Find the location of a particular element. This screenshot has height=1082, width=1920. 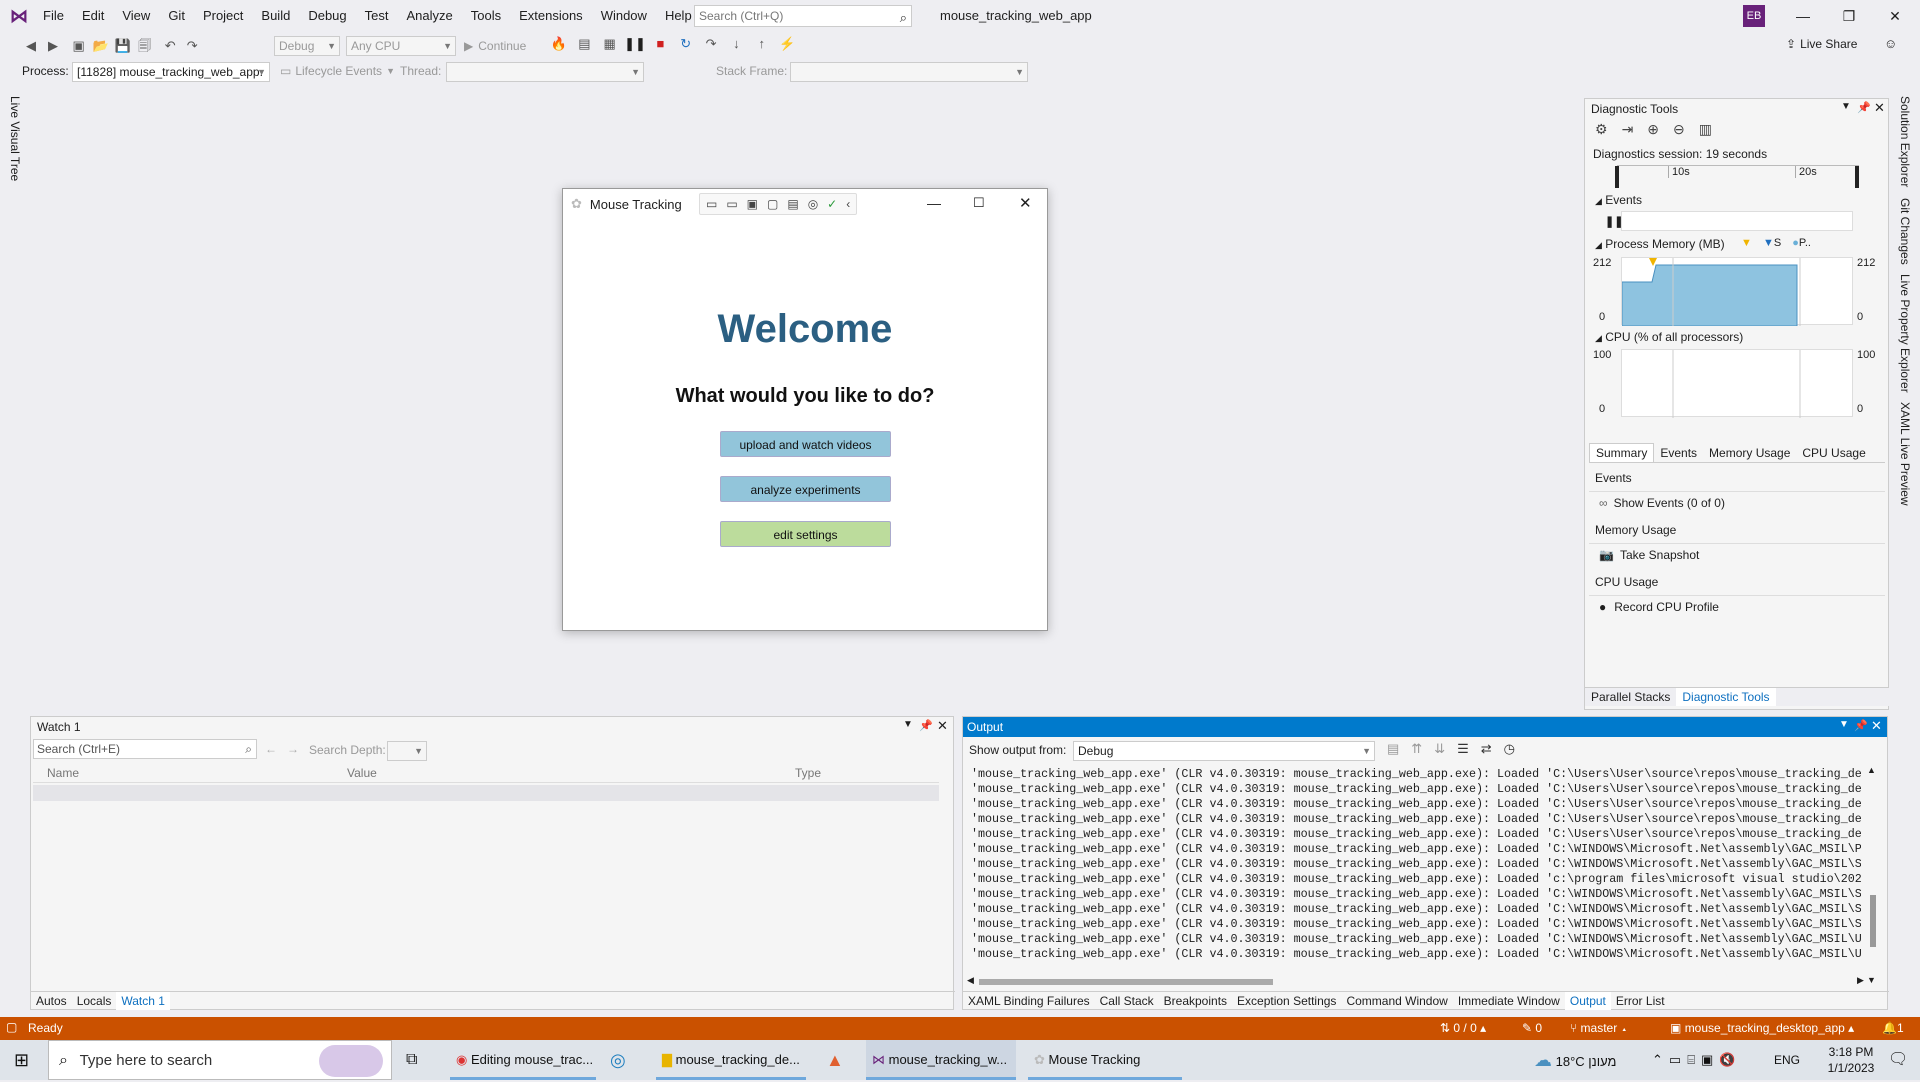

tab-error-list: Error List is located at coordinates (1640, 1001).